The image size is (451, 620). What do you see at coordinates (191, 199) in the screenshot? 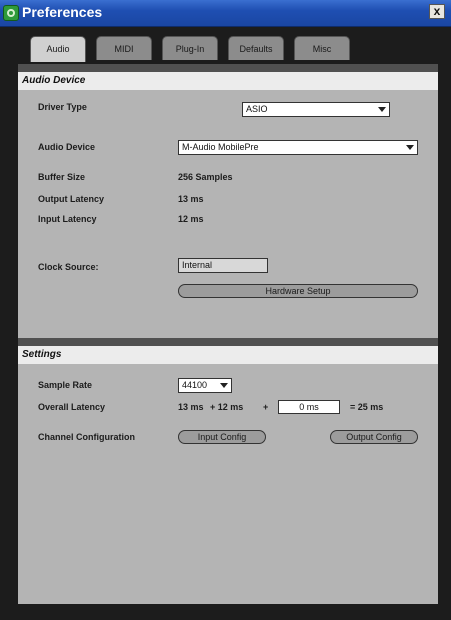
I see `output-latency-value: 13 ms` at bounding box center [191, 199].